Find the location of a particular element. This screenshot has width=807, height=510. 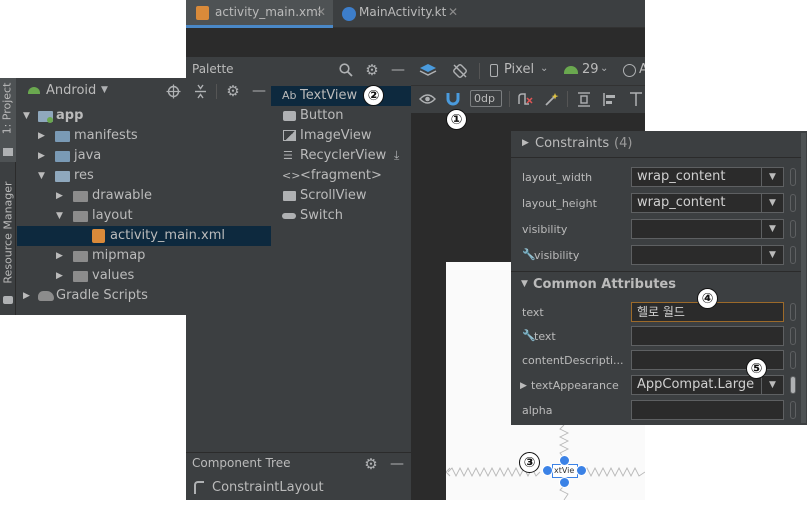

attribute-label: layout_height is located at coordinates (559, 203).